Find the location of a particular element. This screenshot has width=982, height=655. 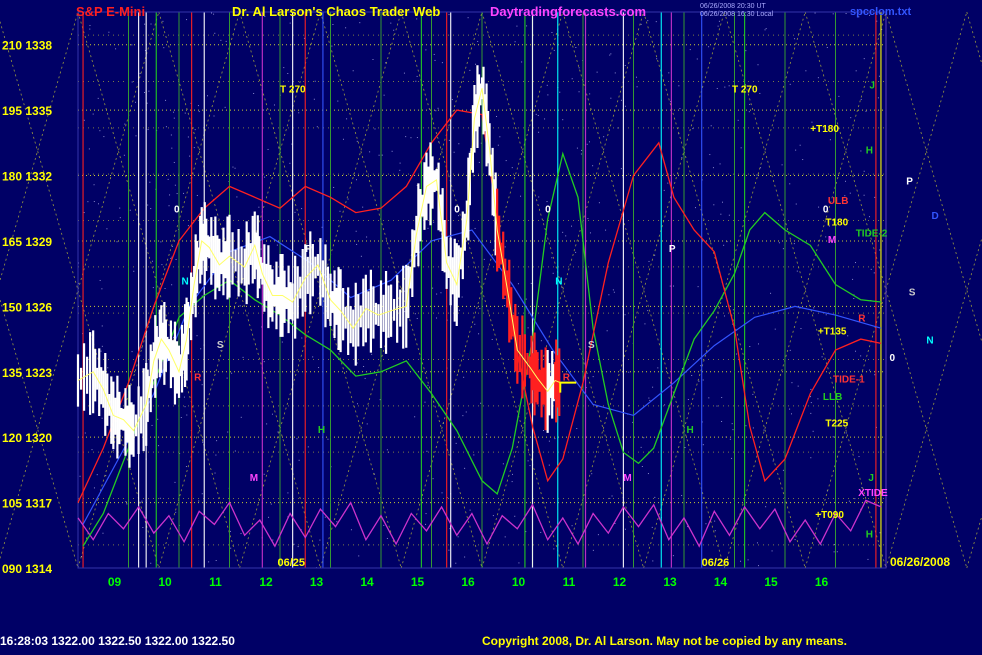

y-axis-label: 150 1326 is located at coordinates (27, 307).